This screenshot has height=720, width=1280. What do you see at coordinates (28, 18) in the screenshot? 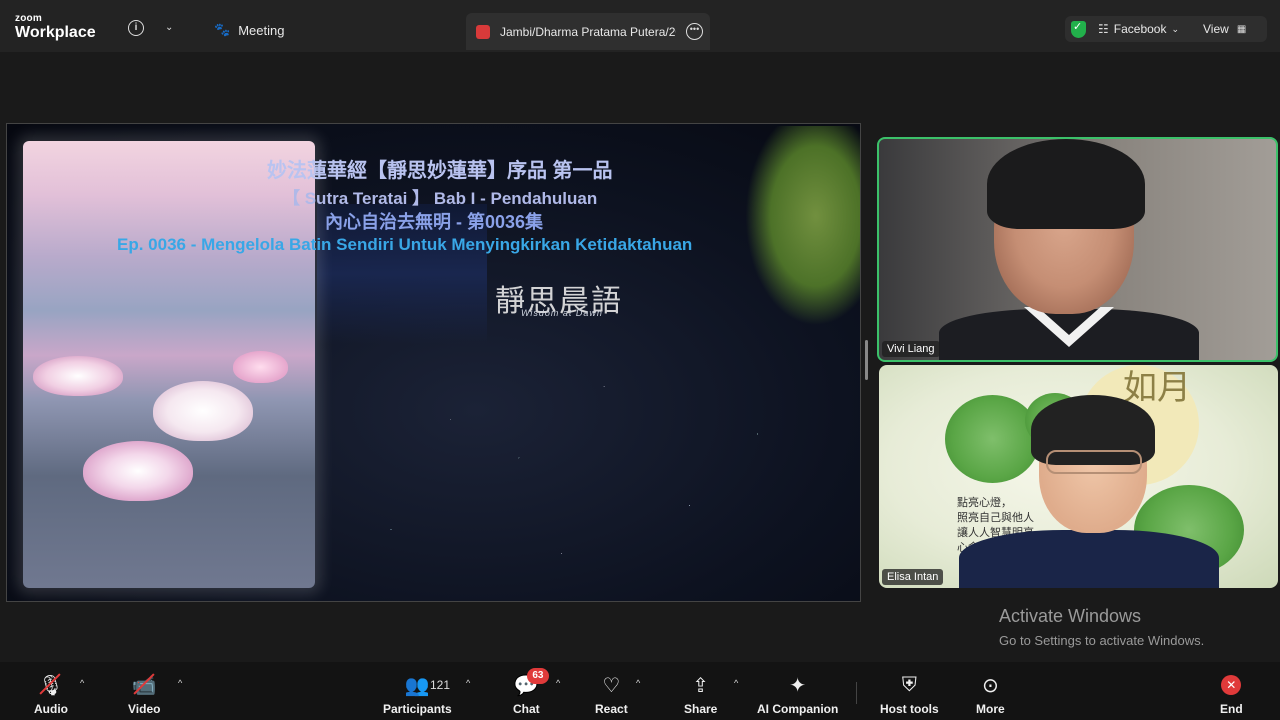
I see `logo-line1: zoom` at bounding box center [28, 18].